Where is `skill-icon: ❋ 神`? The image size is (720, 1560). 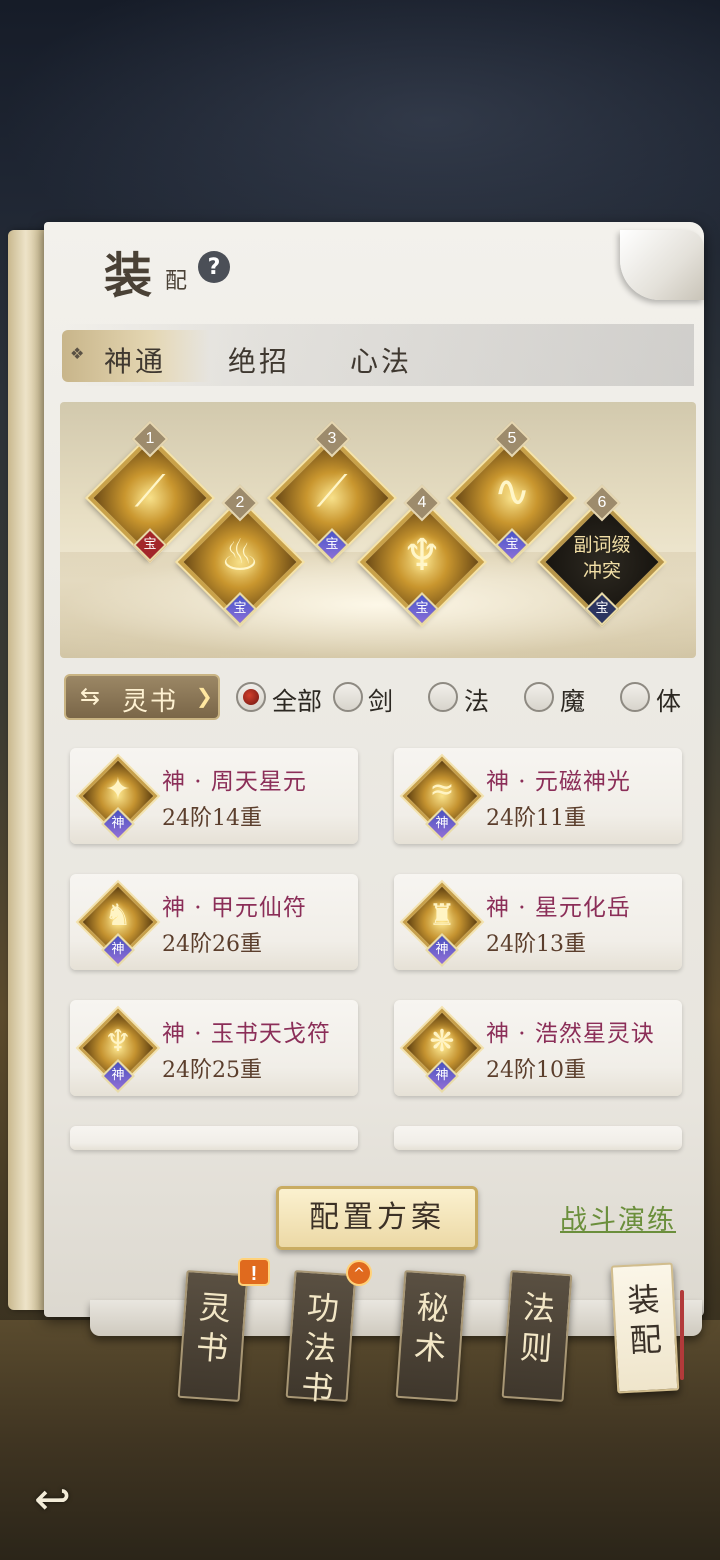
skill-icon: ❋ 神 is located at coordinates (442, 1050).